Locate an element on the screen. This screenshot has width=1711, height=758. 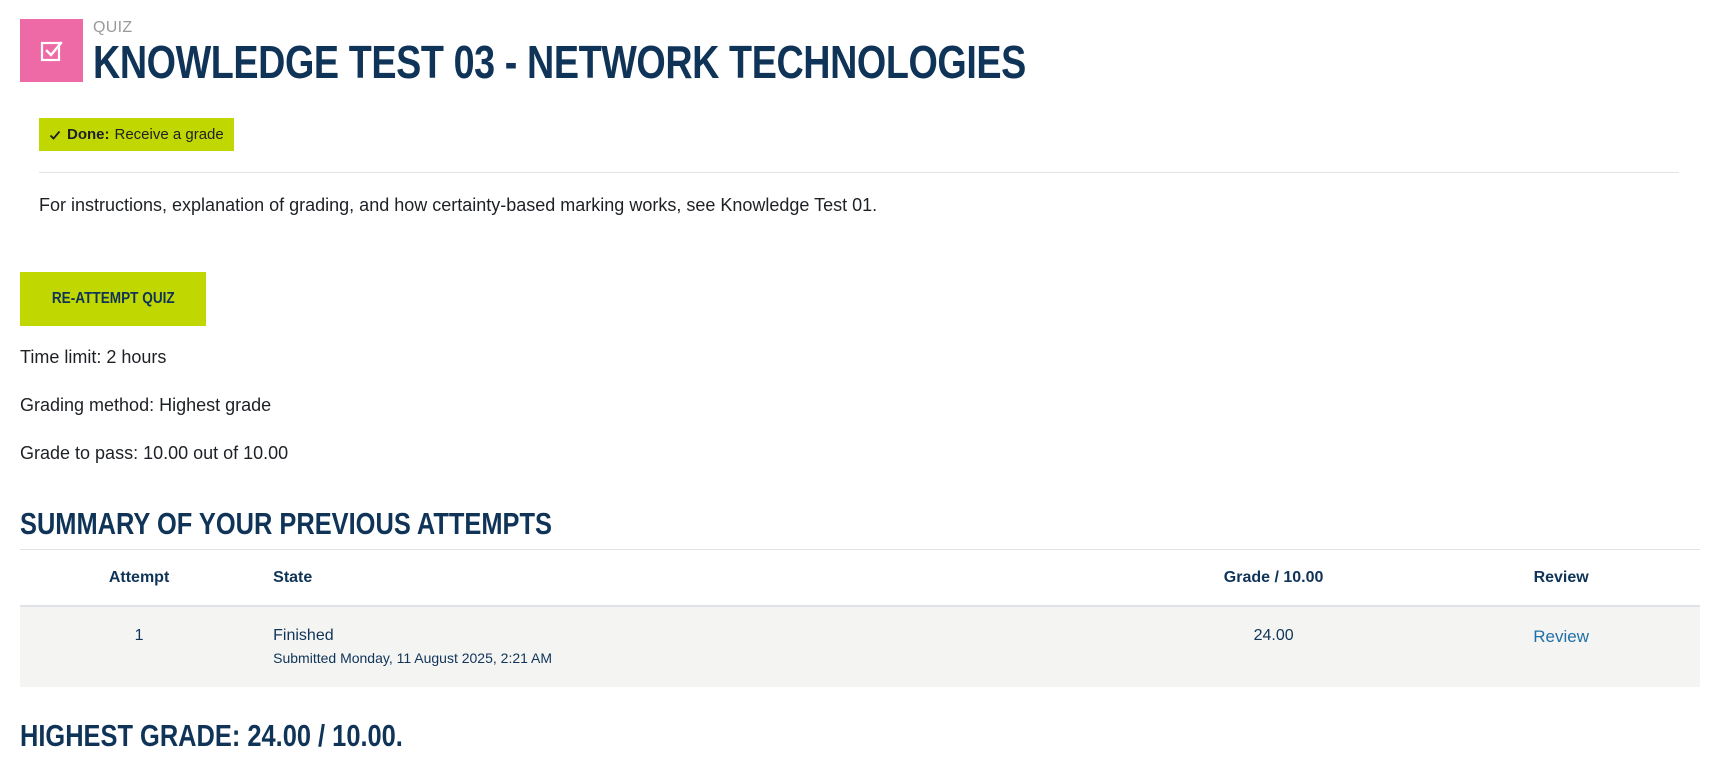
completion-status-badge: Done: Receive a grade is located at coordinates (136, 134).